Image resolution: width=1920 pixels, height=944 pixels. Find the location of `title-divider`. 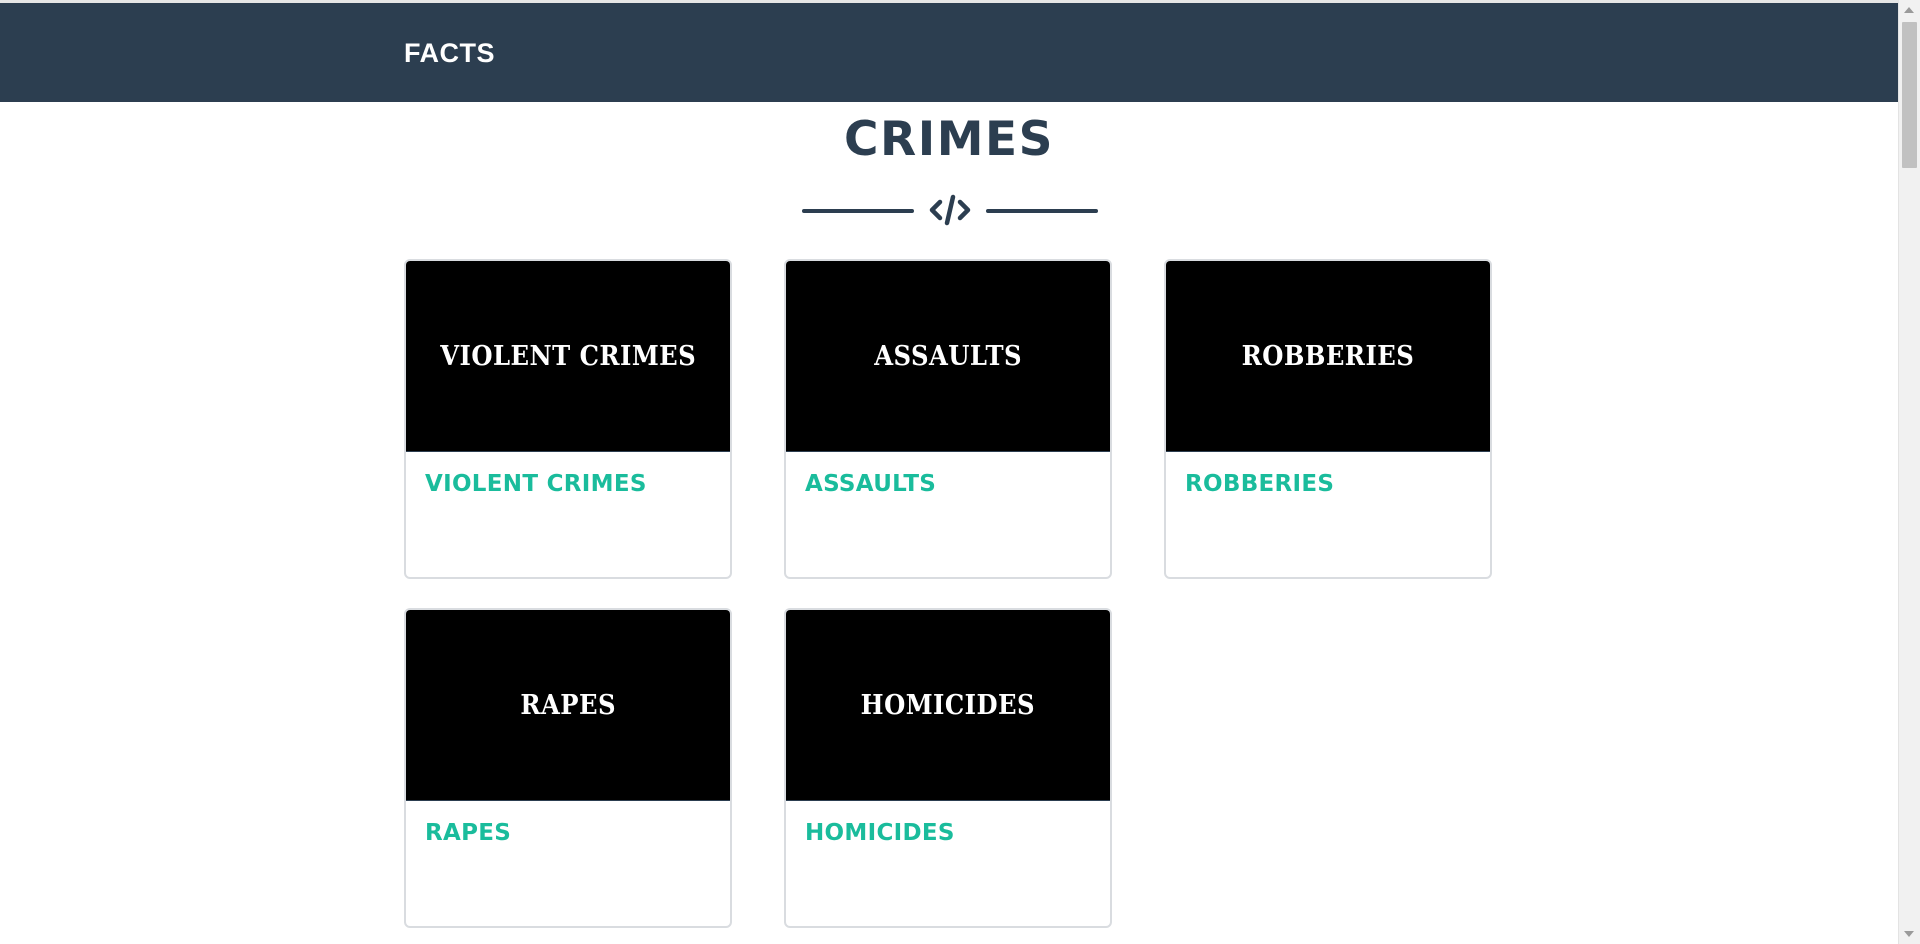

title-divider is located at coordinates (950, 210).